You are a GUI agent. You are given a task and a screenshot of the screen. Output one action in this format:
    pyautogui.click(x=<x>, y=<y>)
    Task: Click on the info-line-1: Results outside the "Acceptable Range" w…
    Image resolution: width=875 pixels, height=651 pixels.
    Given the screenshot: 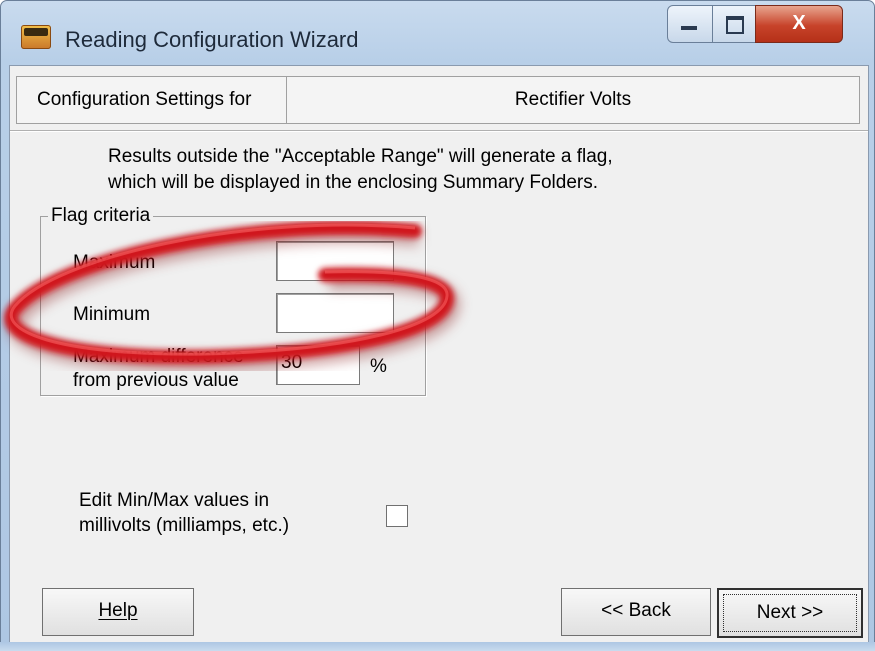 What is the action you would take?
    pyautogui.click(x=360, y=156)
    